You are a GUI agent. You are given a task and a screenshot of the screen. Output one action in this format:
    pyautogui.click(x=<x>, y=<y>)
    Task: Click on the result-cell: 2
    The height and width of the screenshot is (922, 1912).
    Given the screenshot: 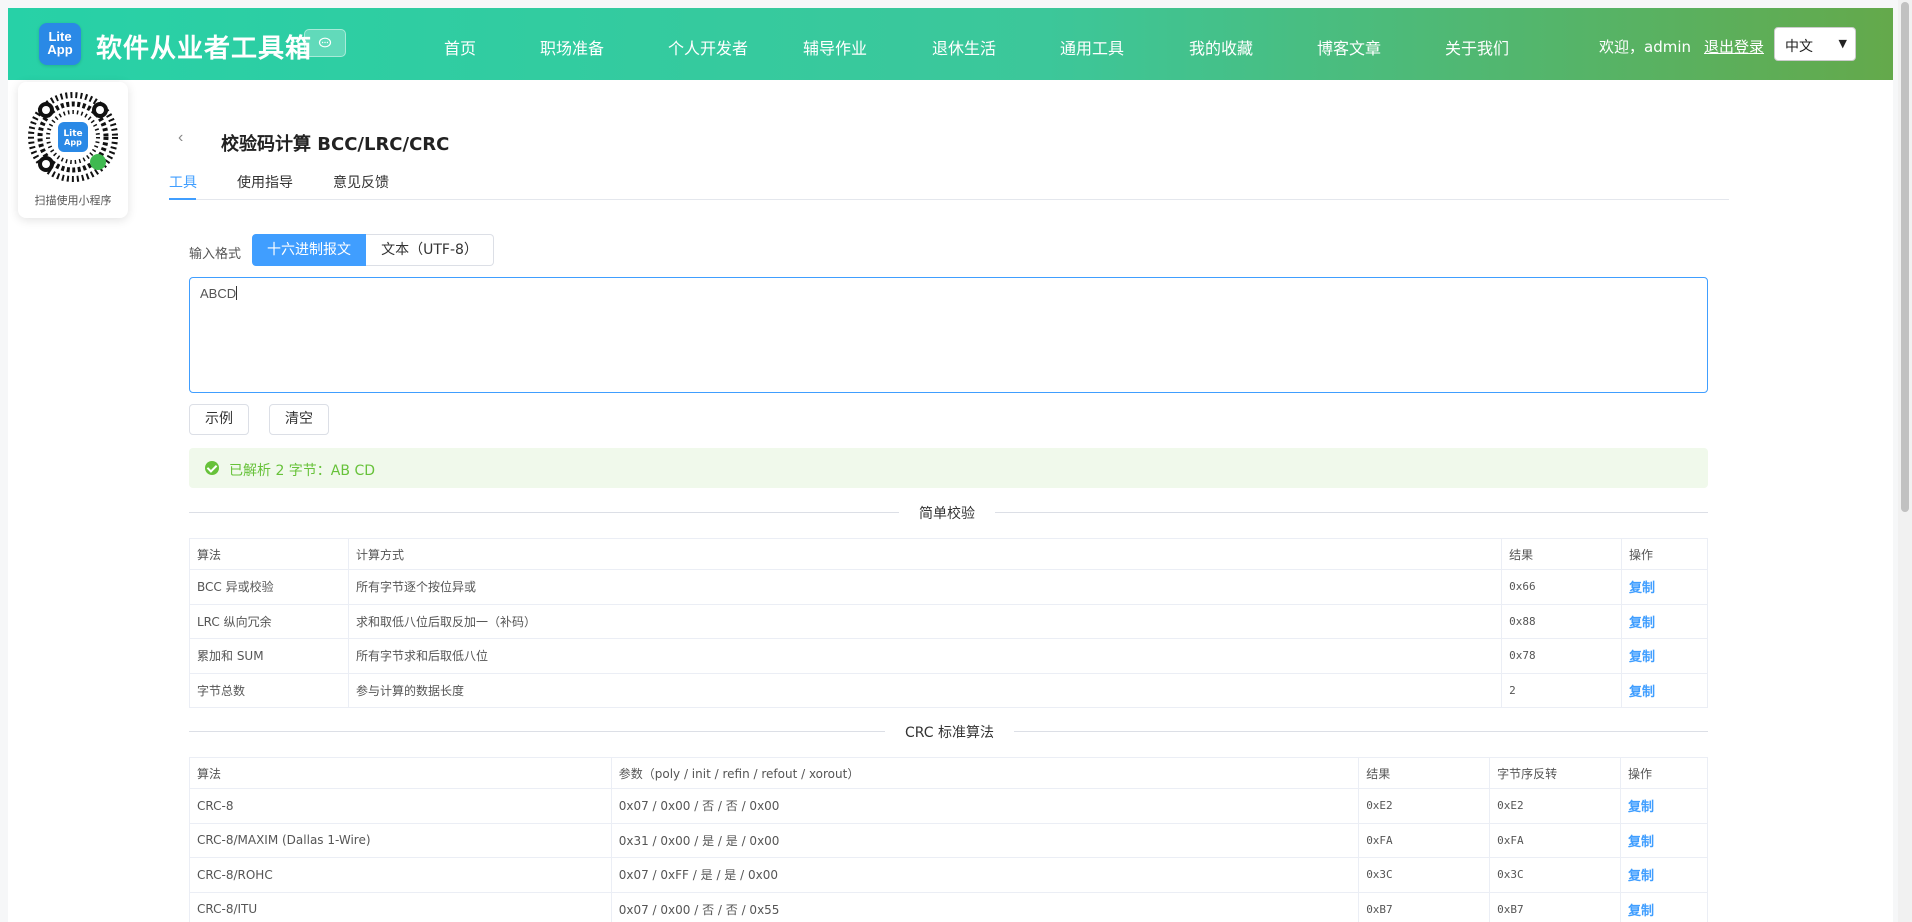 What is the action you would take?
    pyautogui.click(x=1562, y=690)
    